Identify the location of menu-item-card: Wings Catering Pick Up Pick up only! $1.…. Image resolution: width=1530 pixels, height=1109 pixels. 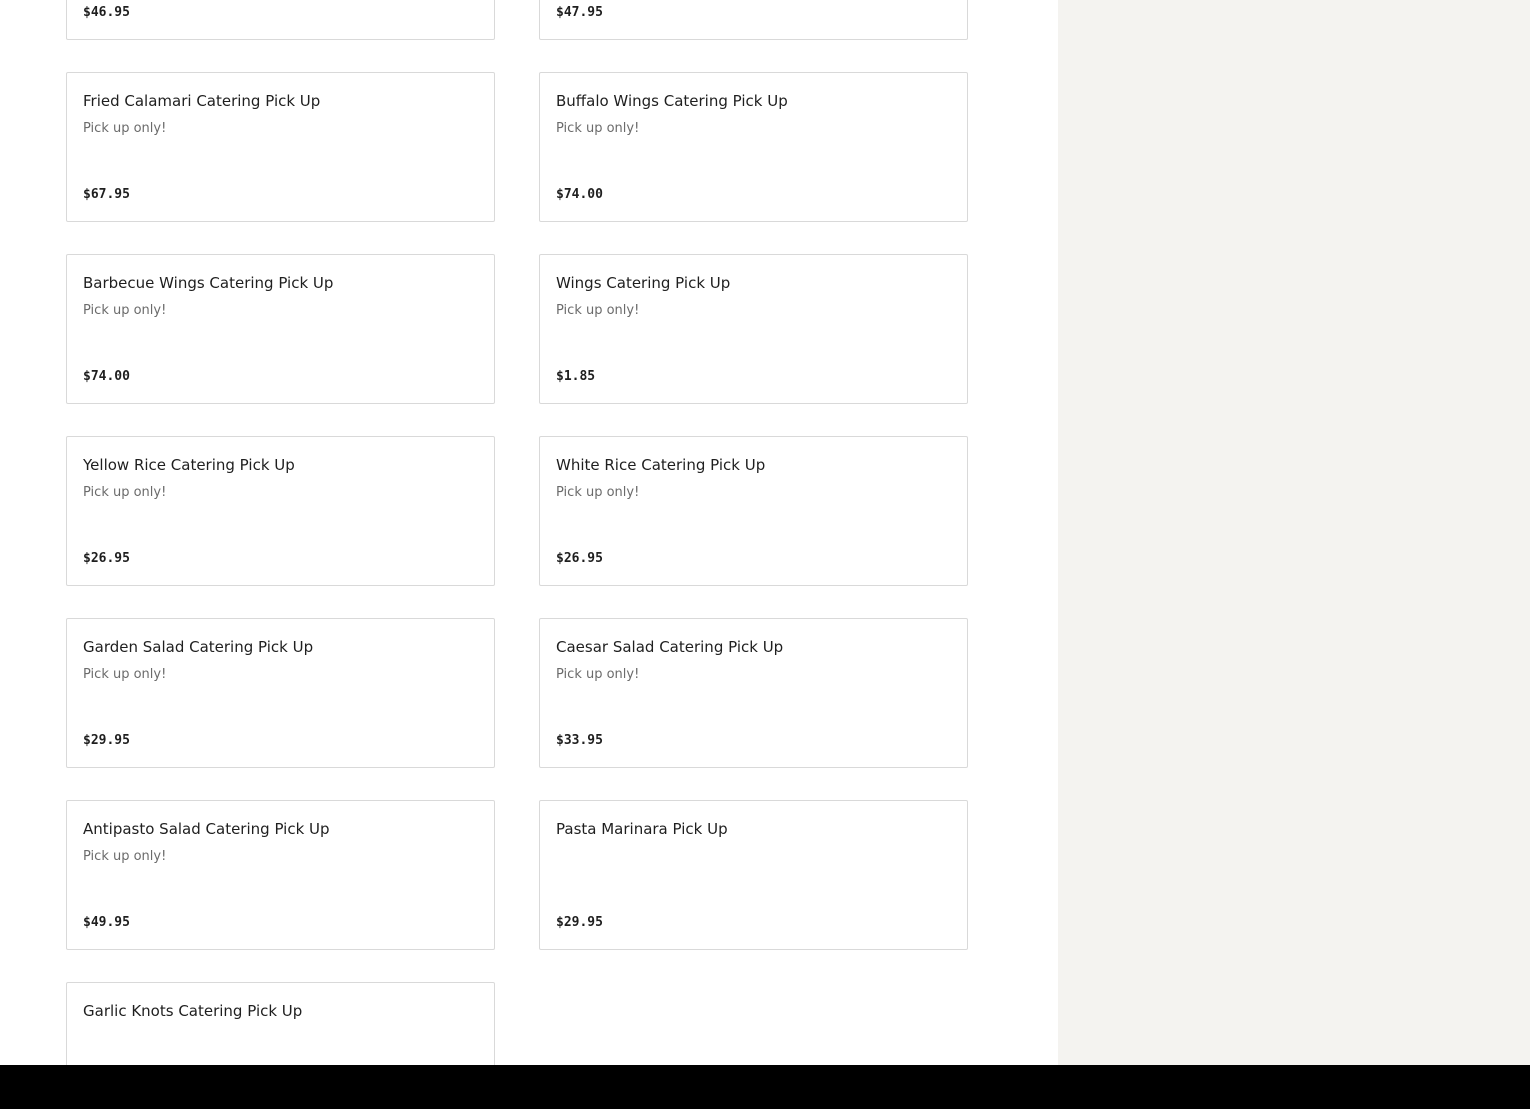
(753, 329).